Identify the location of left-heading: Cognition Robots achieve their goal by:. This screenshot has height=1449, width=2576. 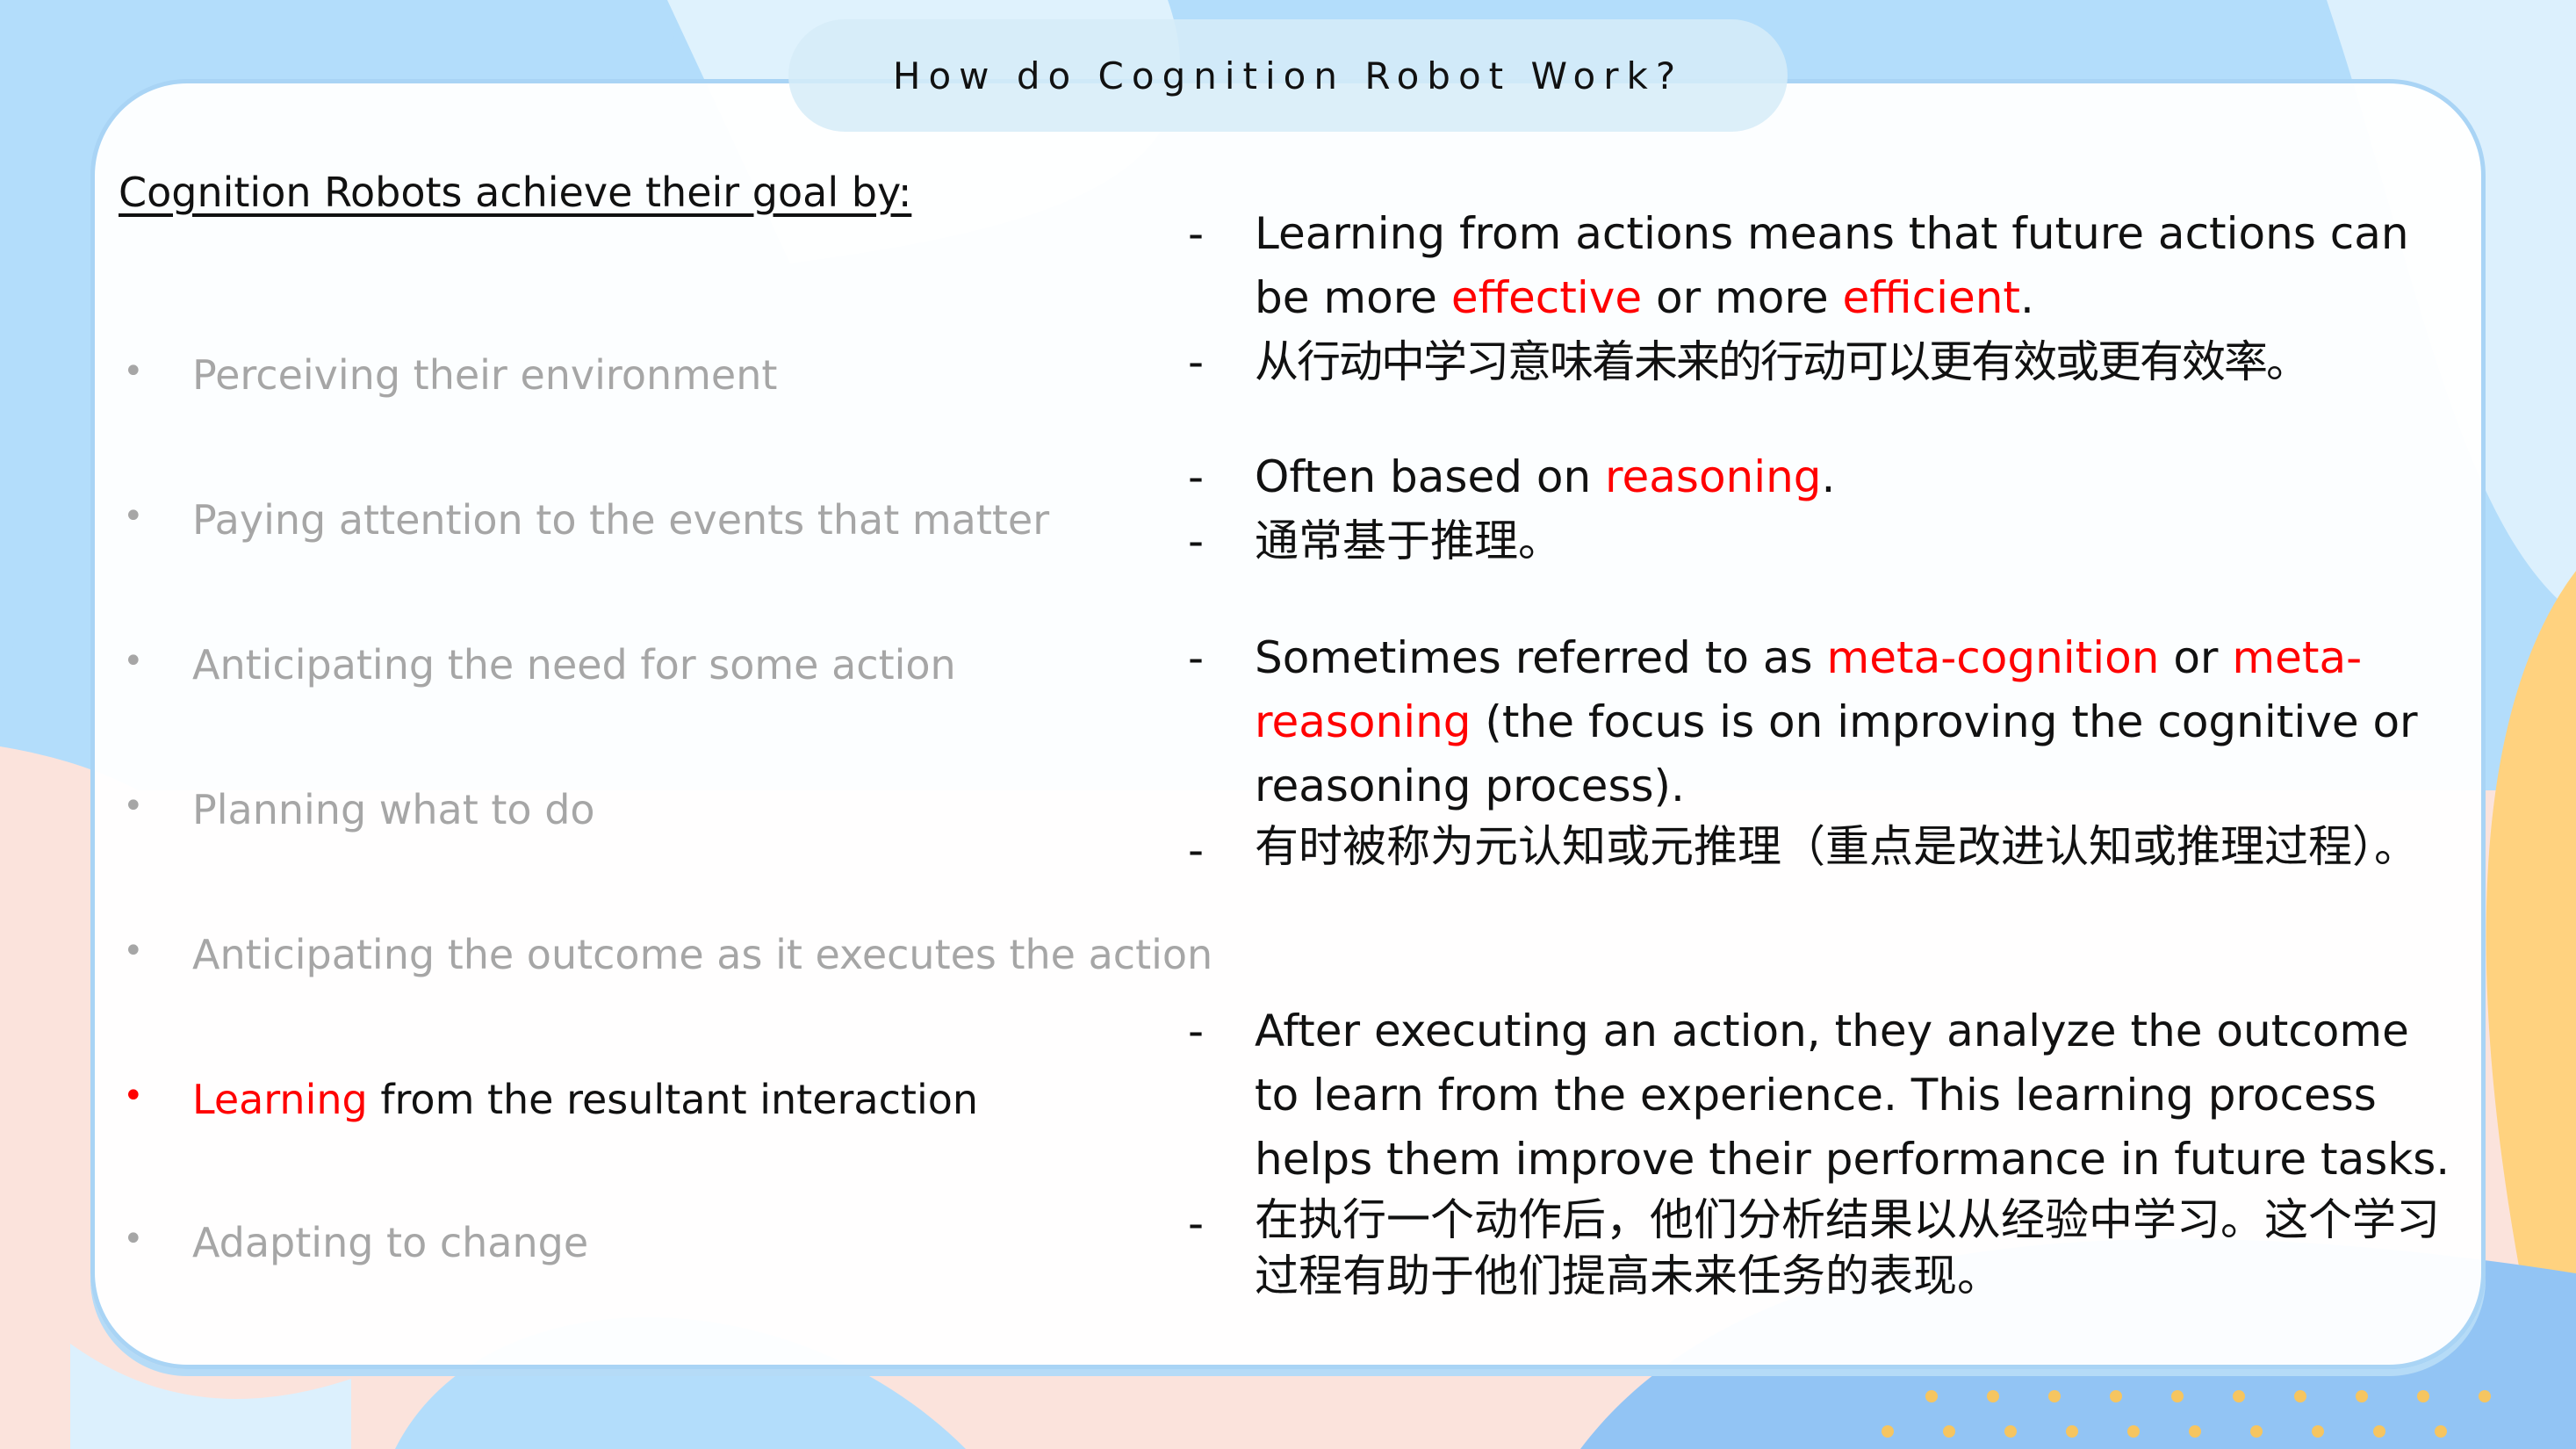
(515, 192).